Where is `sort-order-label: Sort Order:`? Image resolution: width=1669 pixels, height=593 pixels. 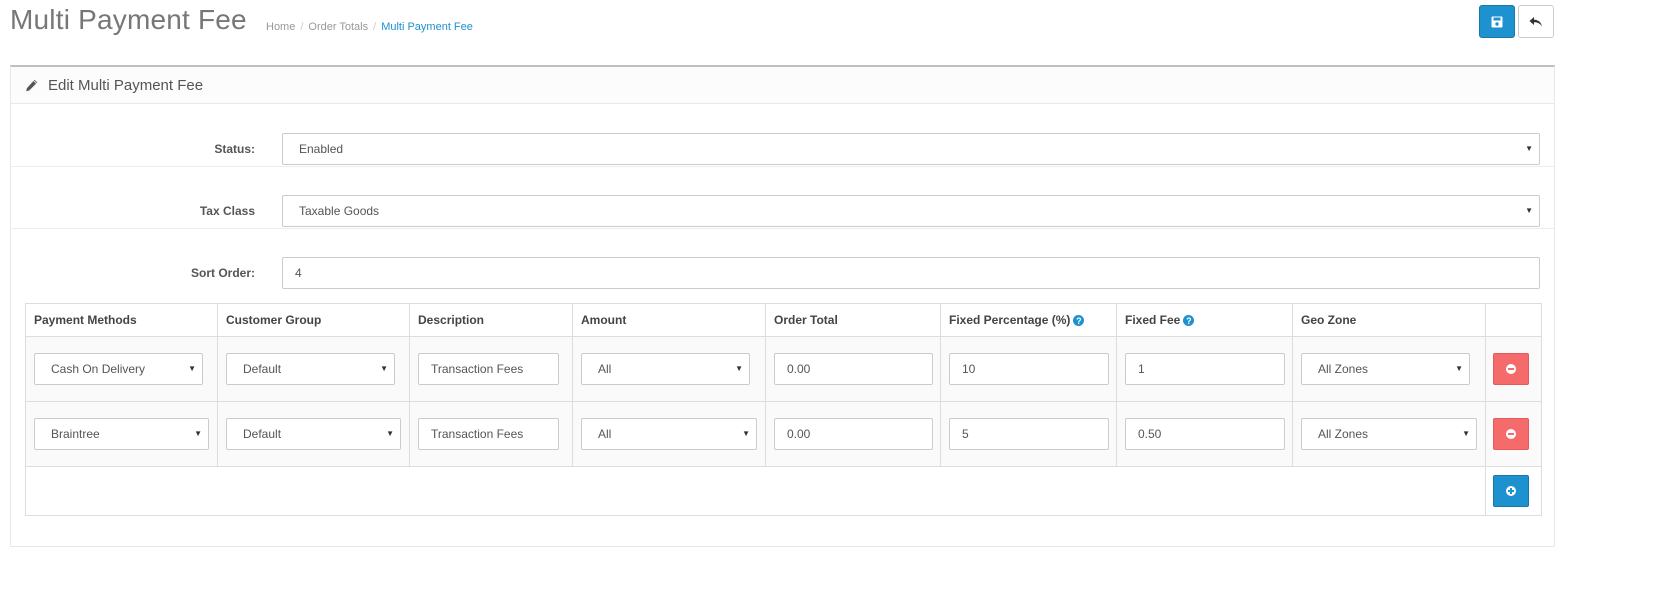 sort-order-label: Sort Order: is located at coordinates (222, 273).